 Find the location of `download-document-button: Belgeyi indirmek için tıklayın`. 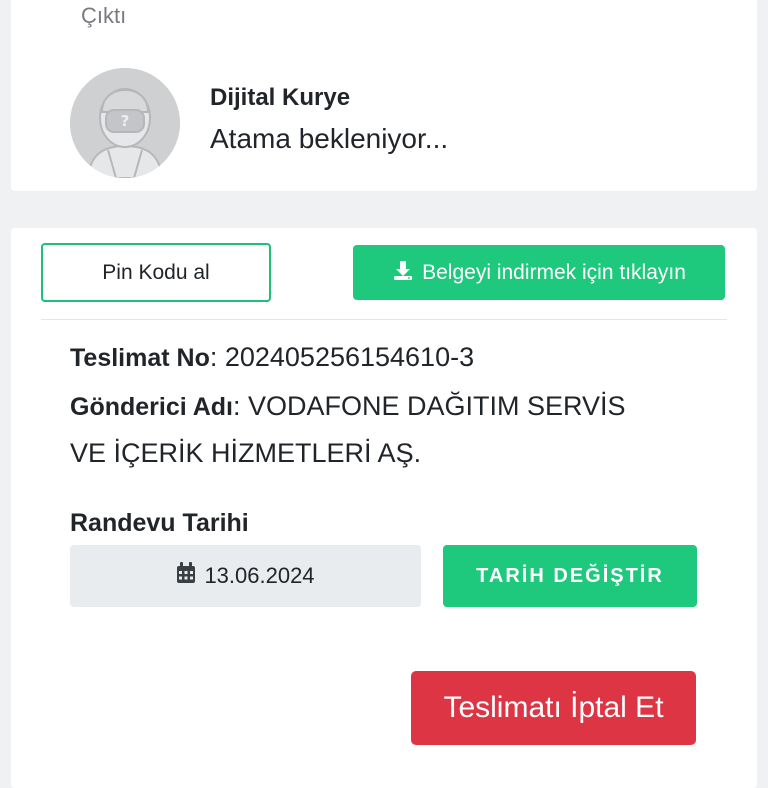

download-document-button: Belgeyi indirmek için tıklayın is located at coordinates (539, 272).